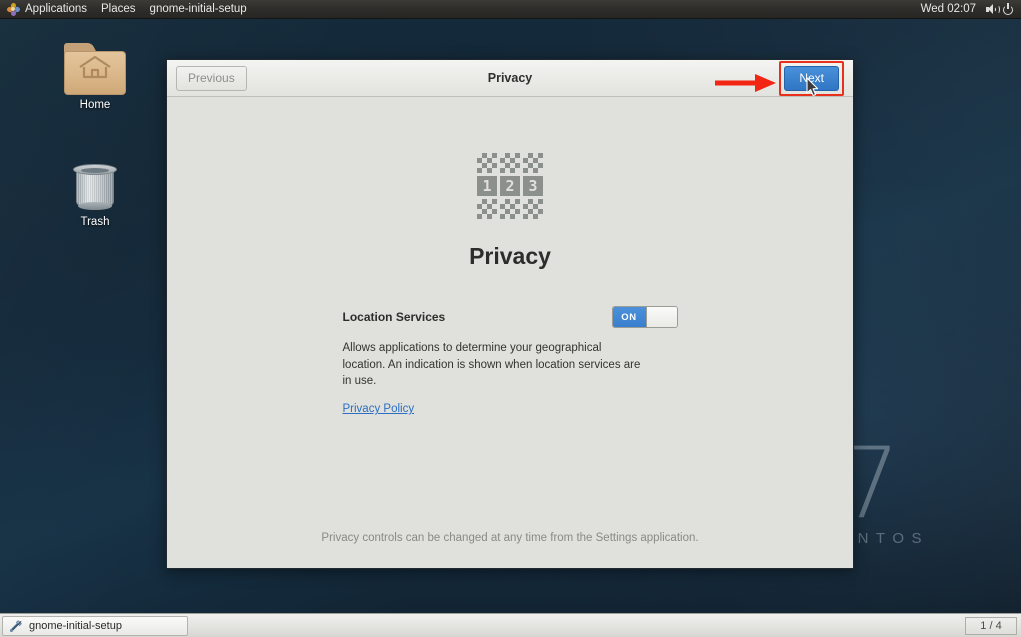 The width and height of the screenshot is (1021, 637). I want to click on menu-applications: Applications, so click(47, 9).